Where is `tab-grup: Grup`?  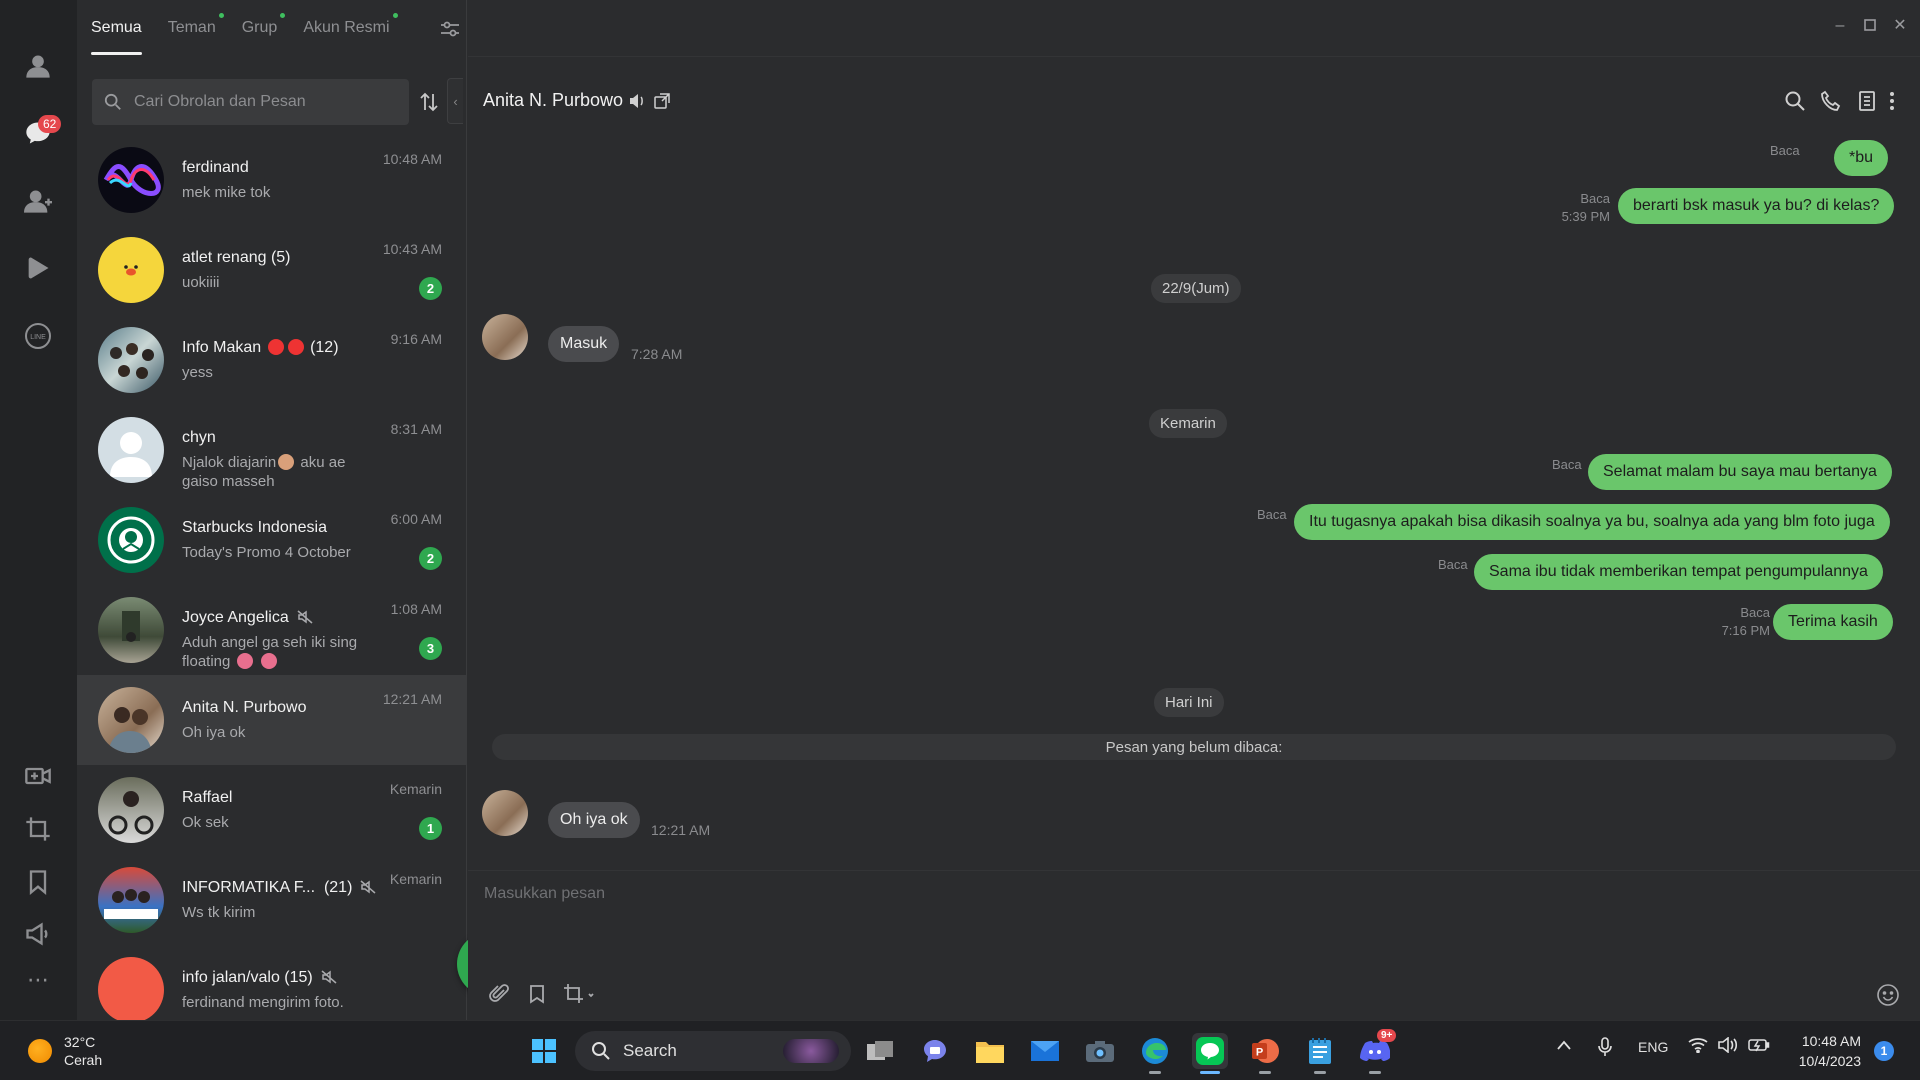
tab-grup: Grup is located at coordinates (264, 28).